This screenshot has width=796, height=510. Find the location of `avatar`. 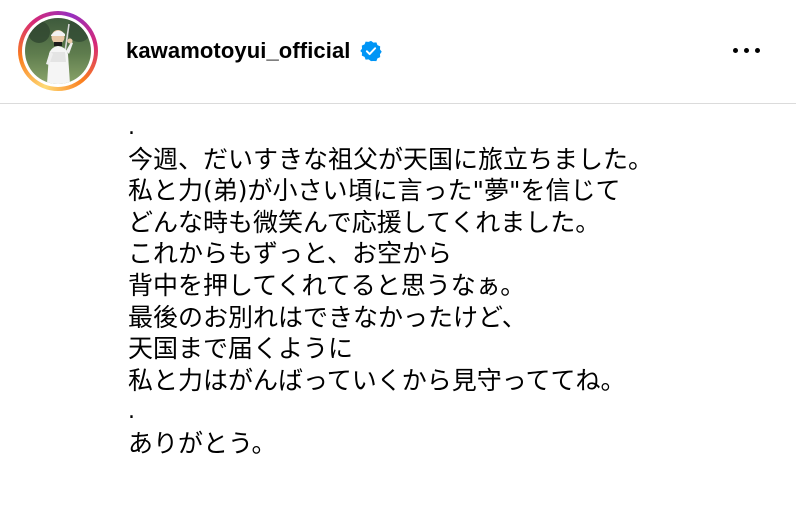

avatar is located at coordinates (58, 51).